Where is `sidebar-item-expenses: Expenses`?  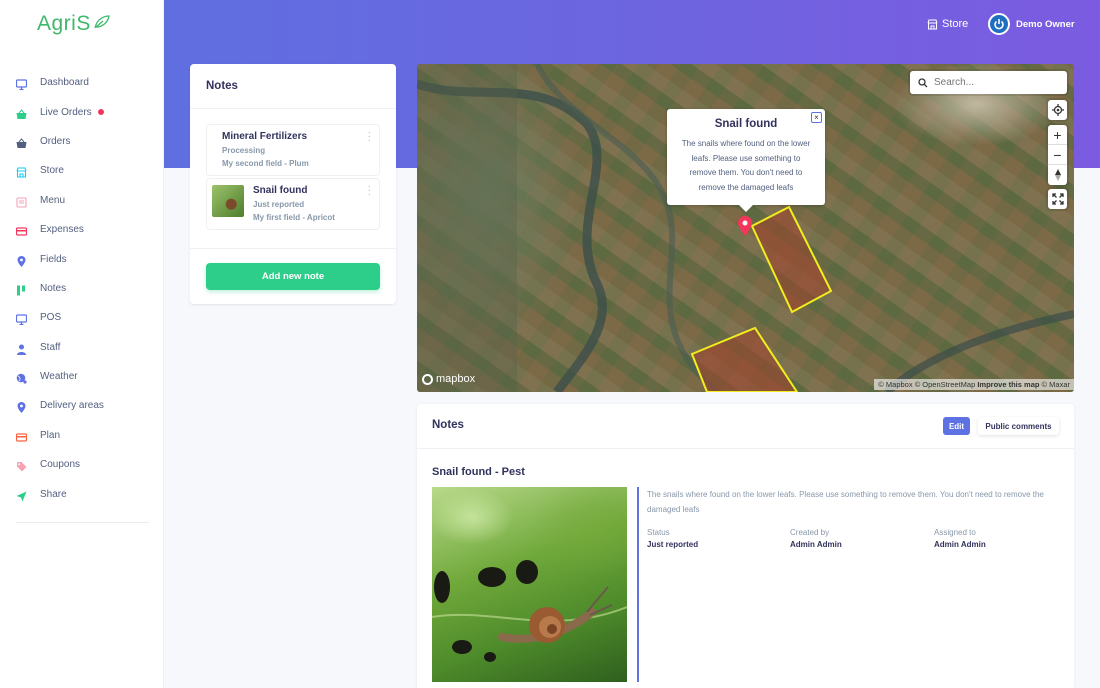
sidebar-item-expenses: Expenses is located at coordinates (82, 229).